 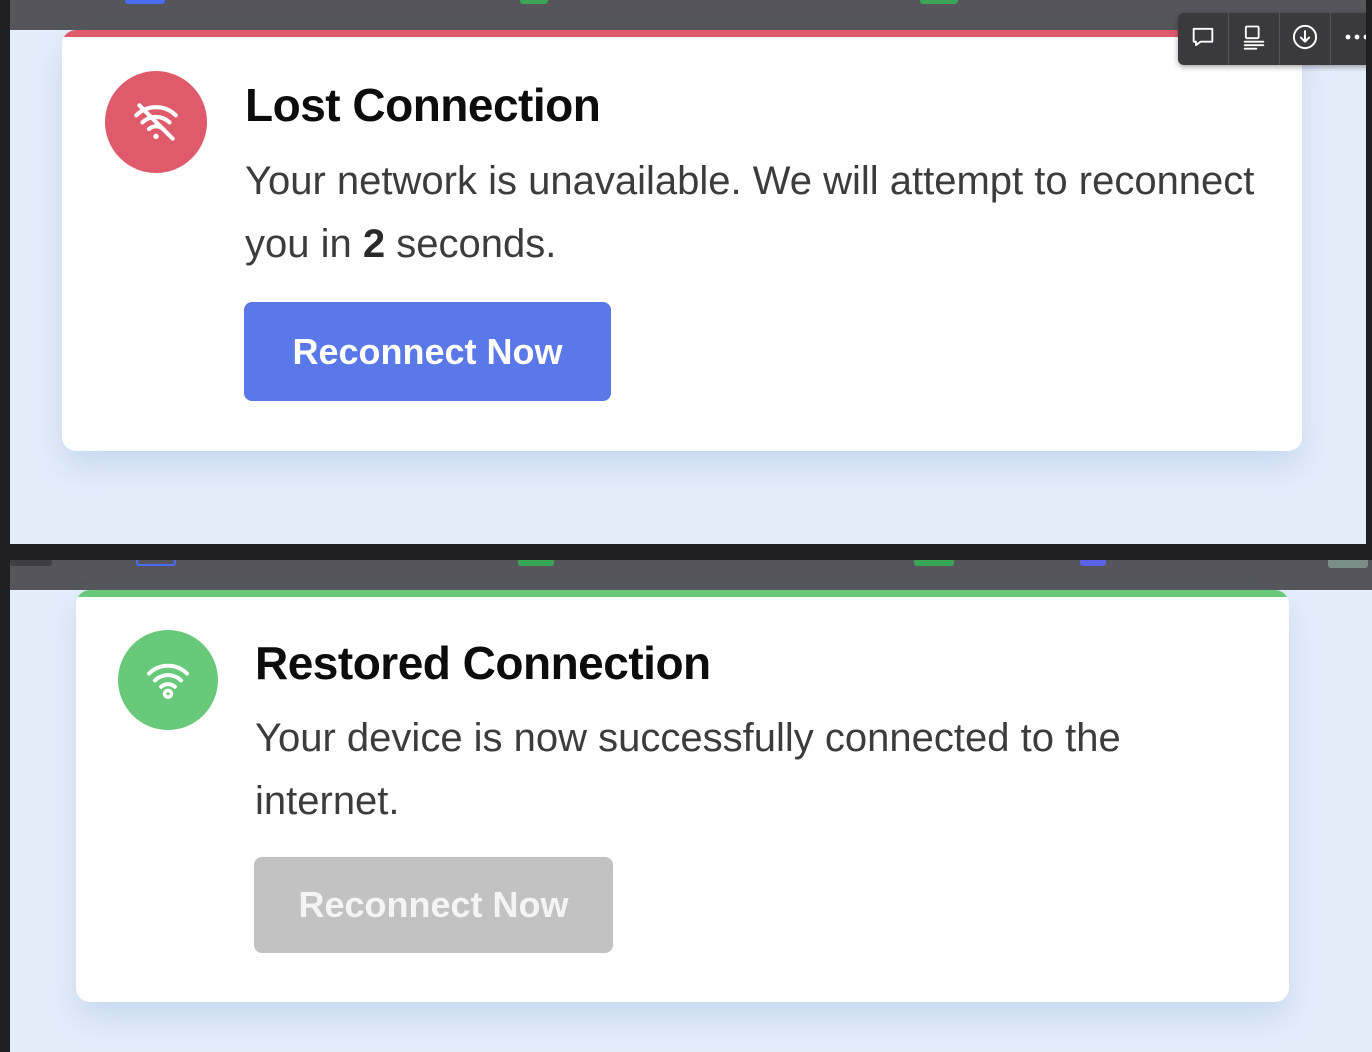 I want to click on more-button, so click(x=1348, y=39).